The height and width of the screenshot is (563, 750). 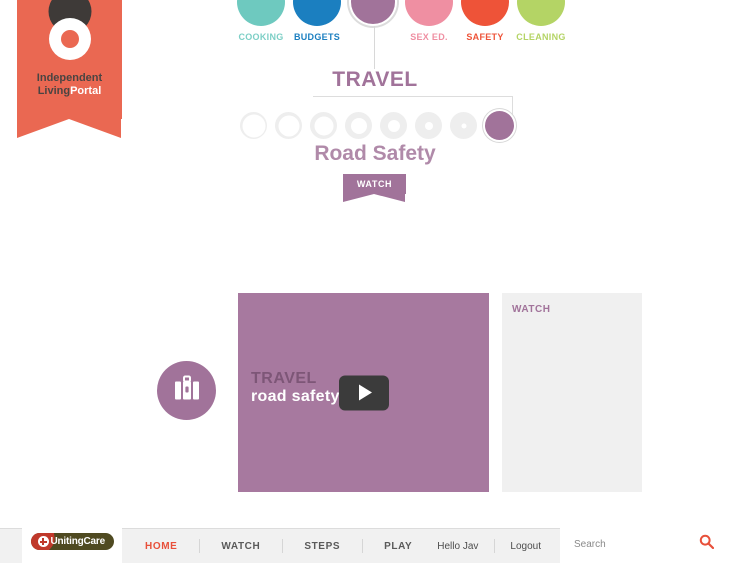 I want to click on cross-circle-icon, so click(x=43, y=541).